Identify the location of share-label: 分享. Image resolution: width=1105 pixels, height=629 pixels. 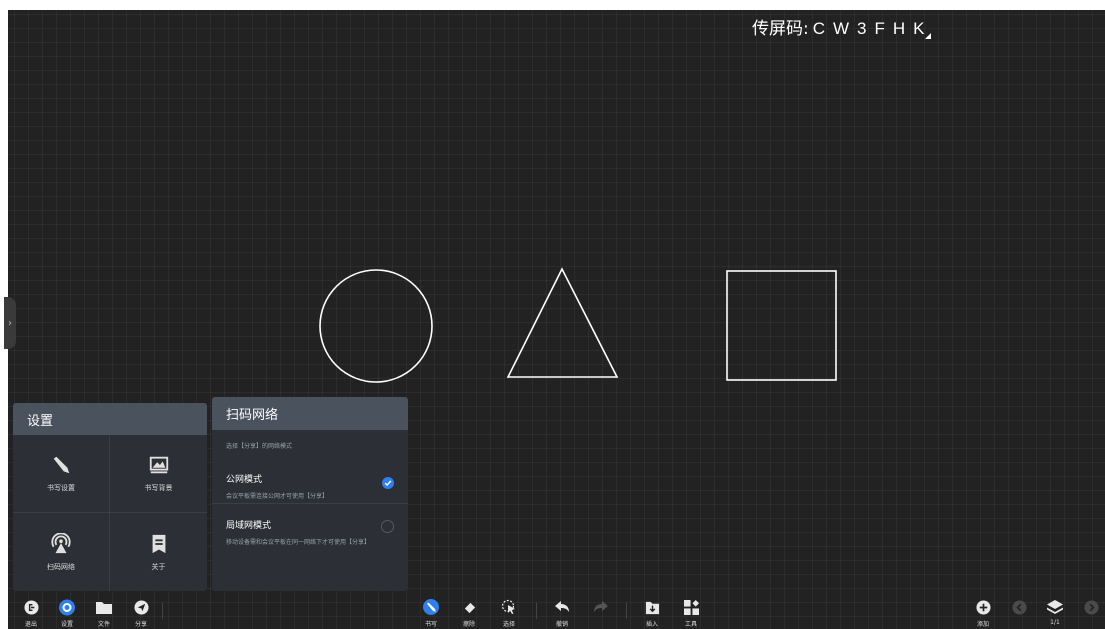
(140, 624).